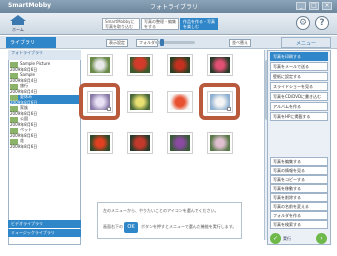 The width and height of the screenshot is (337, 256). Describe the element at coordinates (174, 7) in the screenshot. I see `window-title: フォトライブラリ` at that location.